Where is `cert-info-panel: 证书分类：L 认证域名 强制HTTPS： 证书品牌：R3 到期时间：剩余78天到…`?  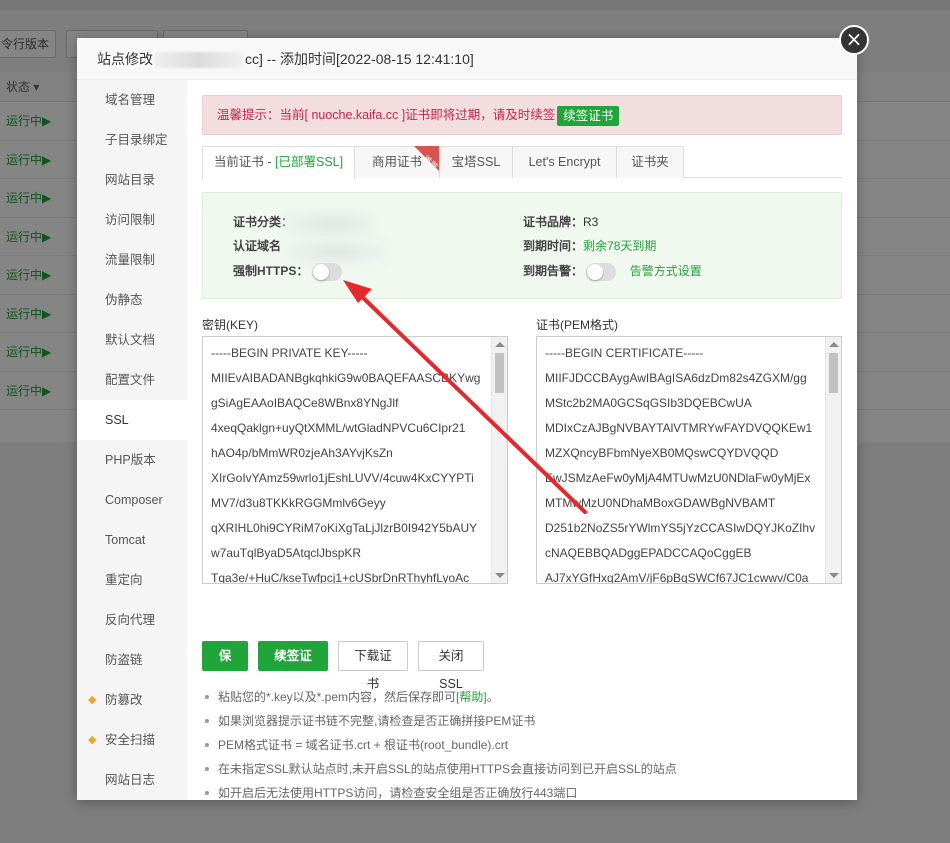 cert-info-panel: 证书分类：L 认证域名 强制HTTPS： 证书品牌：R3 到期时间：剩余78天到… is located at coordinates (522, 245).